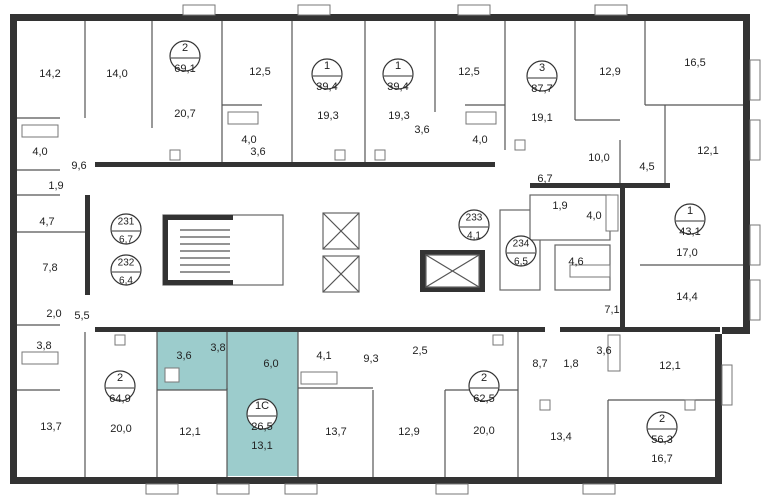 This screenshot has width=770, height=500. I want to click on storage-label: 233 4,1, so click(474, 225).